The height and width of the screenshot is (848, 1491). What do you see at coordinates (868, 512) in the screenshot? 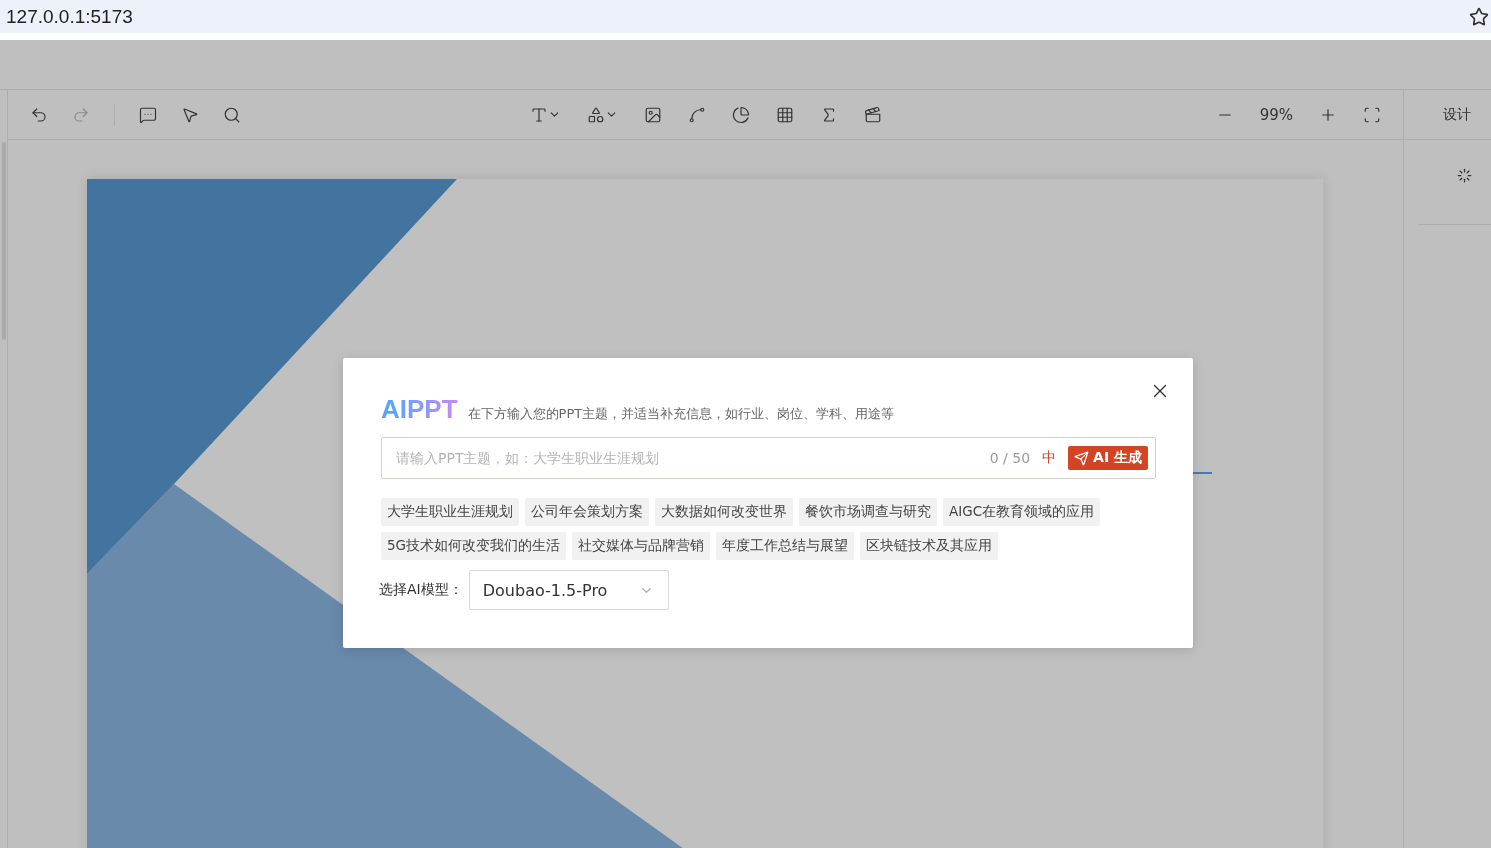
I see `suggestion-tag: 餐饮市场调查与研究` at bounding box center [868, 512].